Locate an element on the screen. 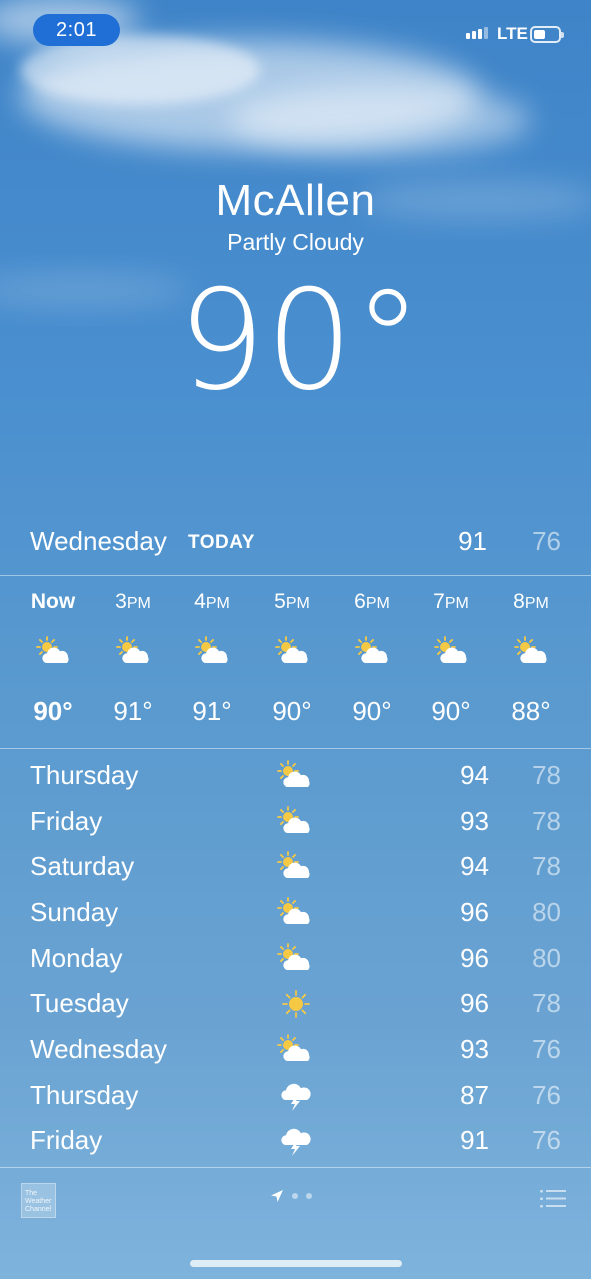 The image size is (591, 1279). daily-row: Thursday 87 76 is located at coordinates (295, 1096).